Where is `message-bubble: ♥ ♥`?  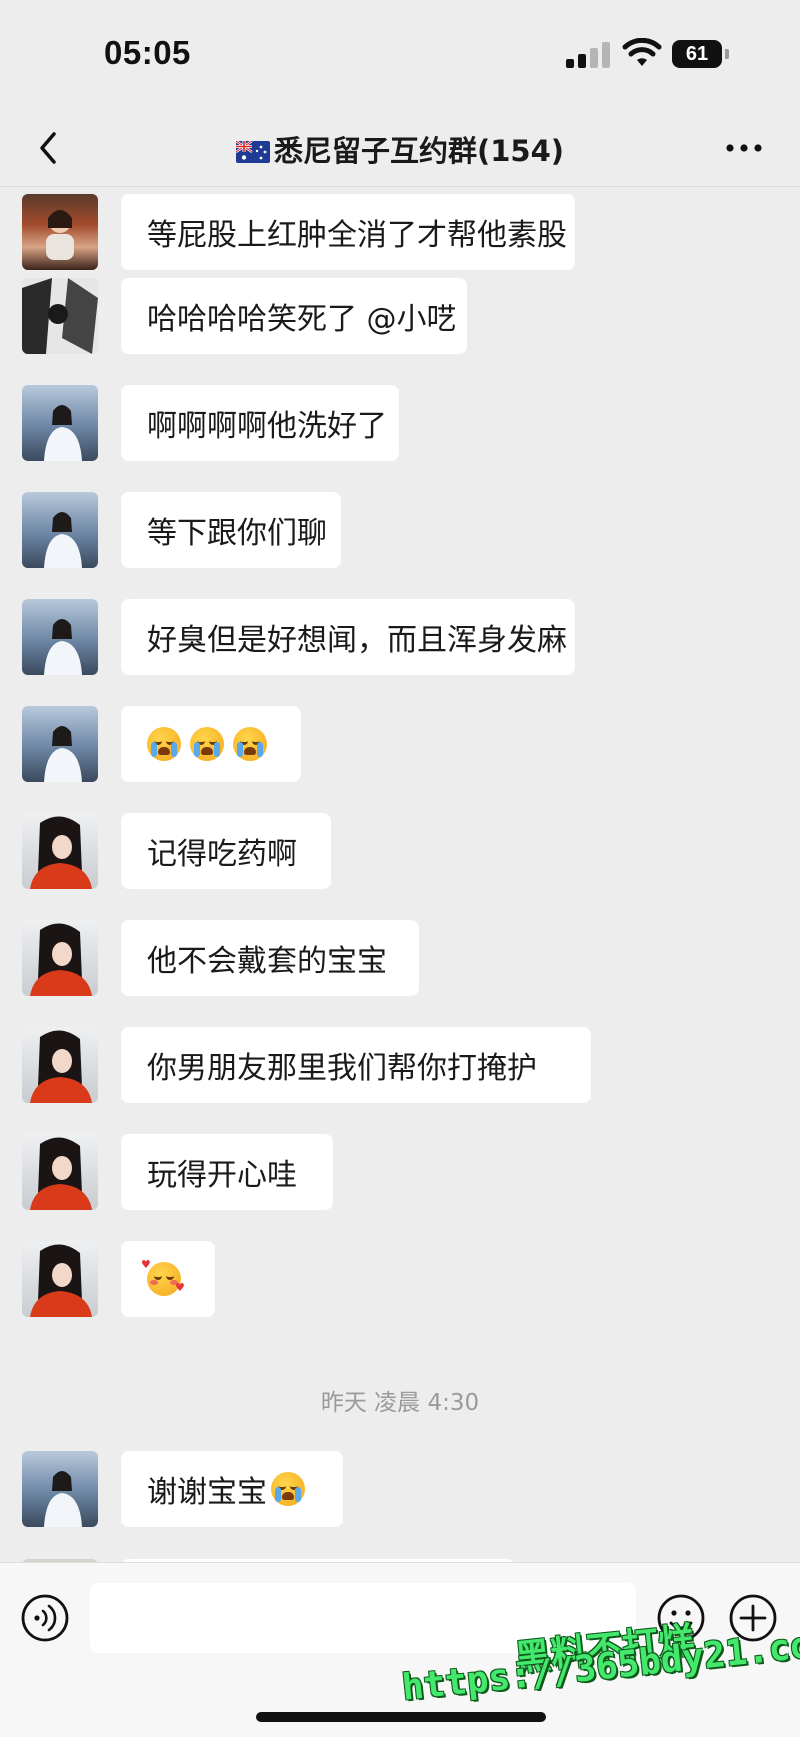 message-bubble: ♥ ♥ is located at coordinates (168, 1279).